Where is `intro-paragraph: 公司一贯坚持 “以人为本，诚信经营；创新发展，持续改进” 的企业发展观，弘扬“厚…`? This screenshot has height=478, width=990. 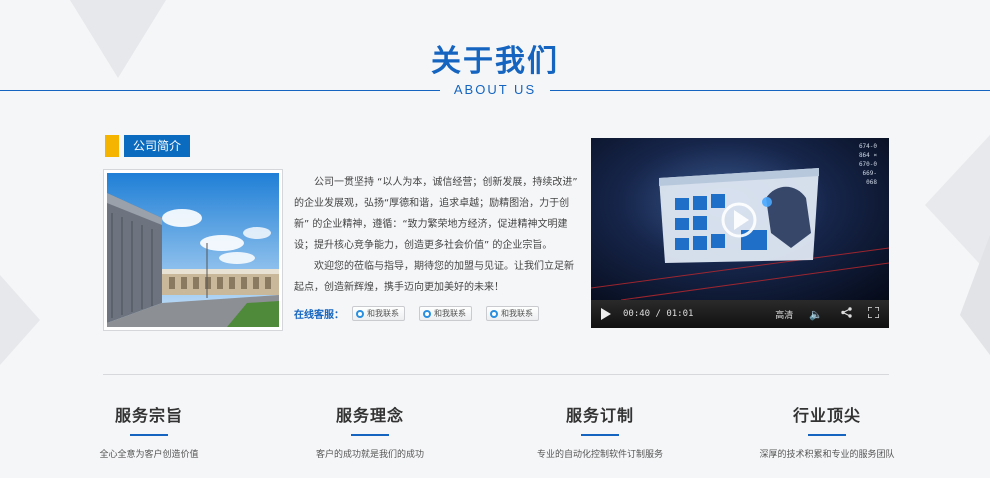
intro-paragraph: 公司一贯坚持 “以人为本，诚信经营；创新发展，持续改进” 的企业发展观，弘扬“厚… is located at coordinates (436, 214).